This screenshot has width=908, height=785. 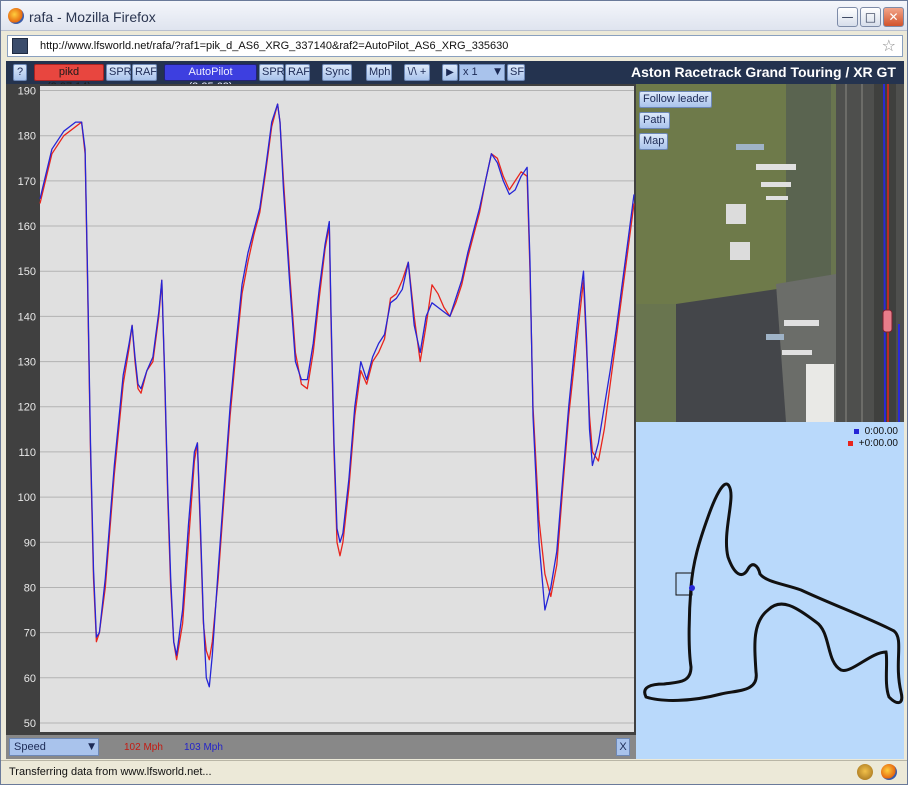 I want to click on title-bar: rafa - Mozilla Firefox — □ ✕, so click(x=454, y=16).